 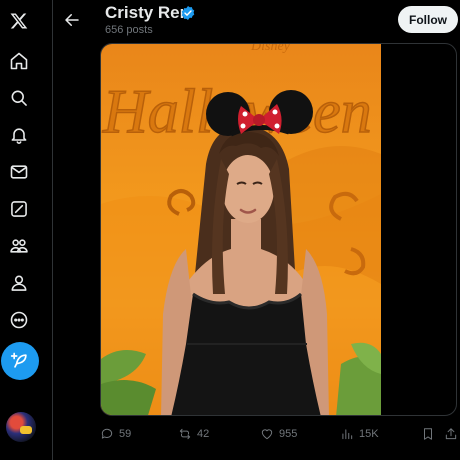 I want to click on x-logo-icon, so click(x=19, y=21).